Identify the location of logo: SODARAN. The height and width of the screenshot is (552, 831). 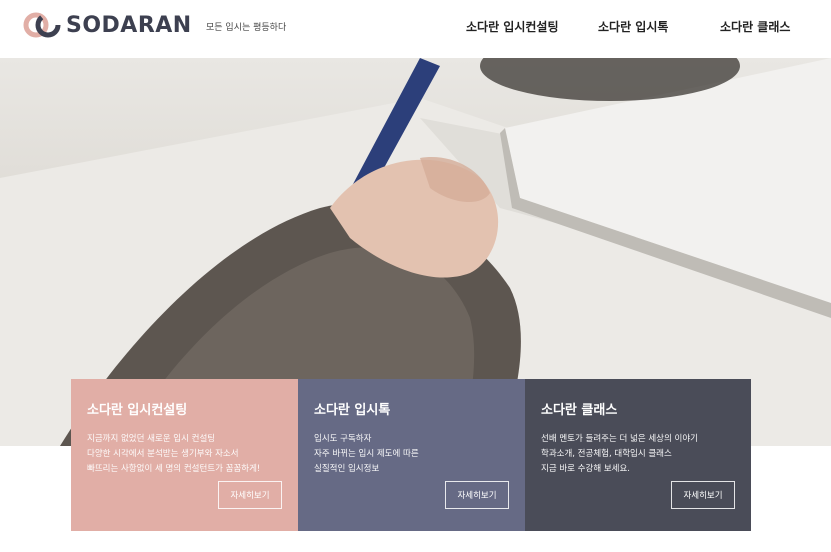
(107, 25).